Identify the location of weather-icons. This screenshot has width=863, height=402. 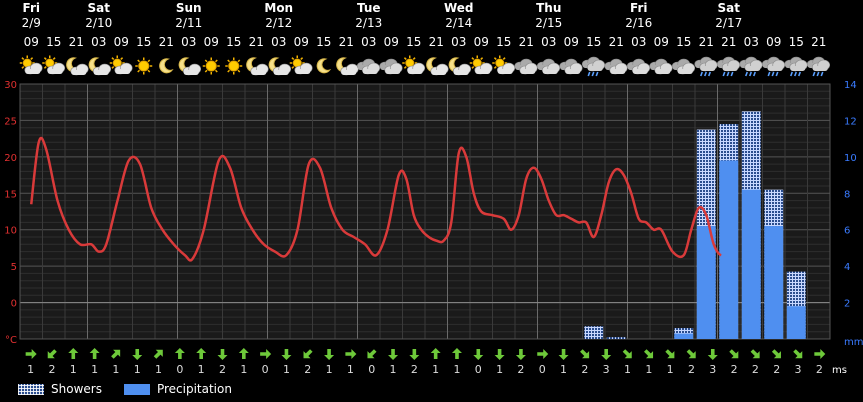
(425, 66).